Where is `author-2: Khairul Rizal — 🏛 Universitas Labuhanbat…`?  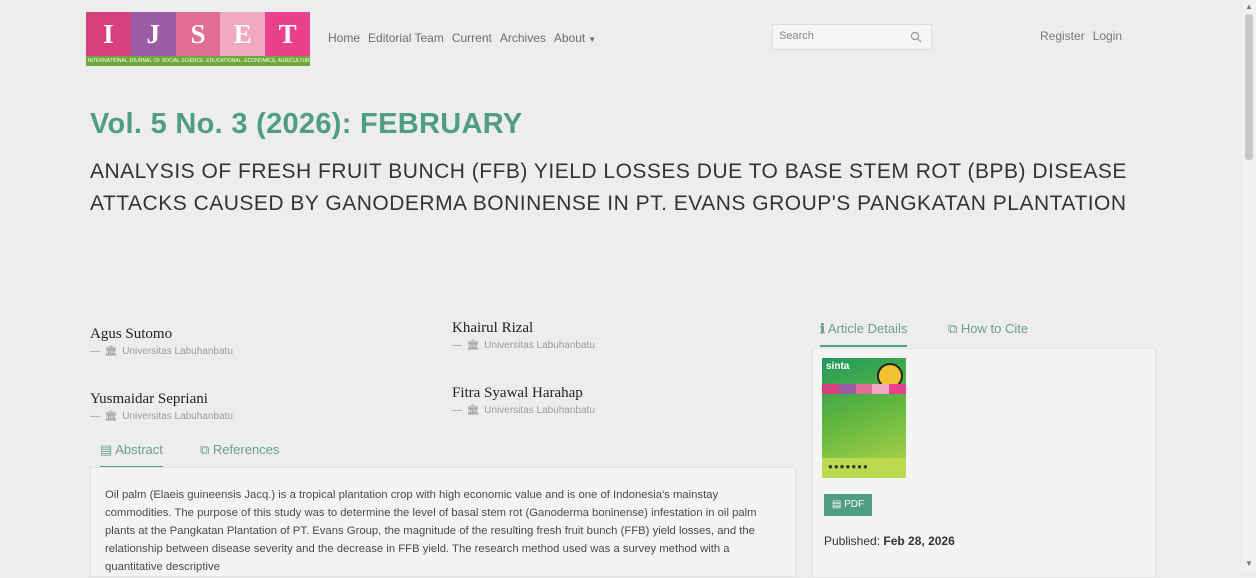 author-2: Khairul Rizal — 🏛 Universitas Labuhanbat… is located at coordinates (523, 335).